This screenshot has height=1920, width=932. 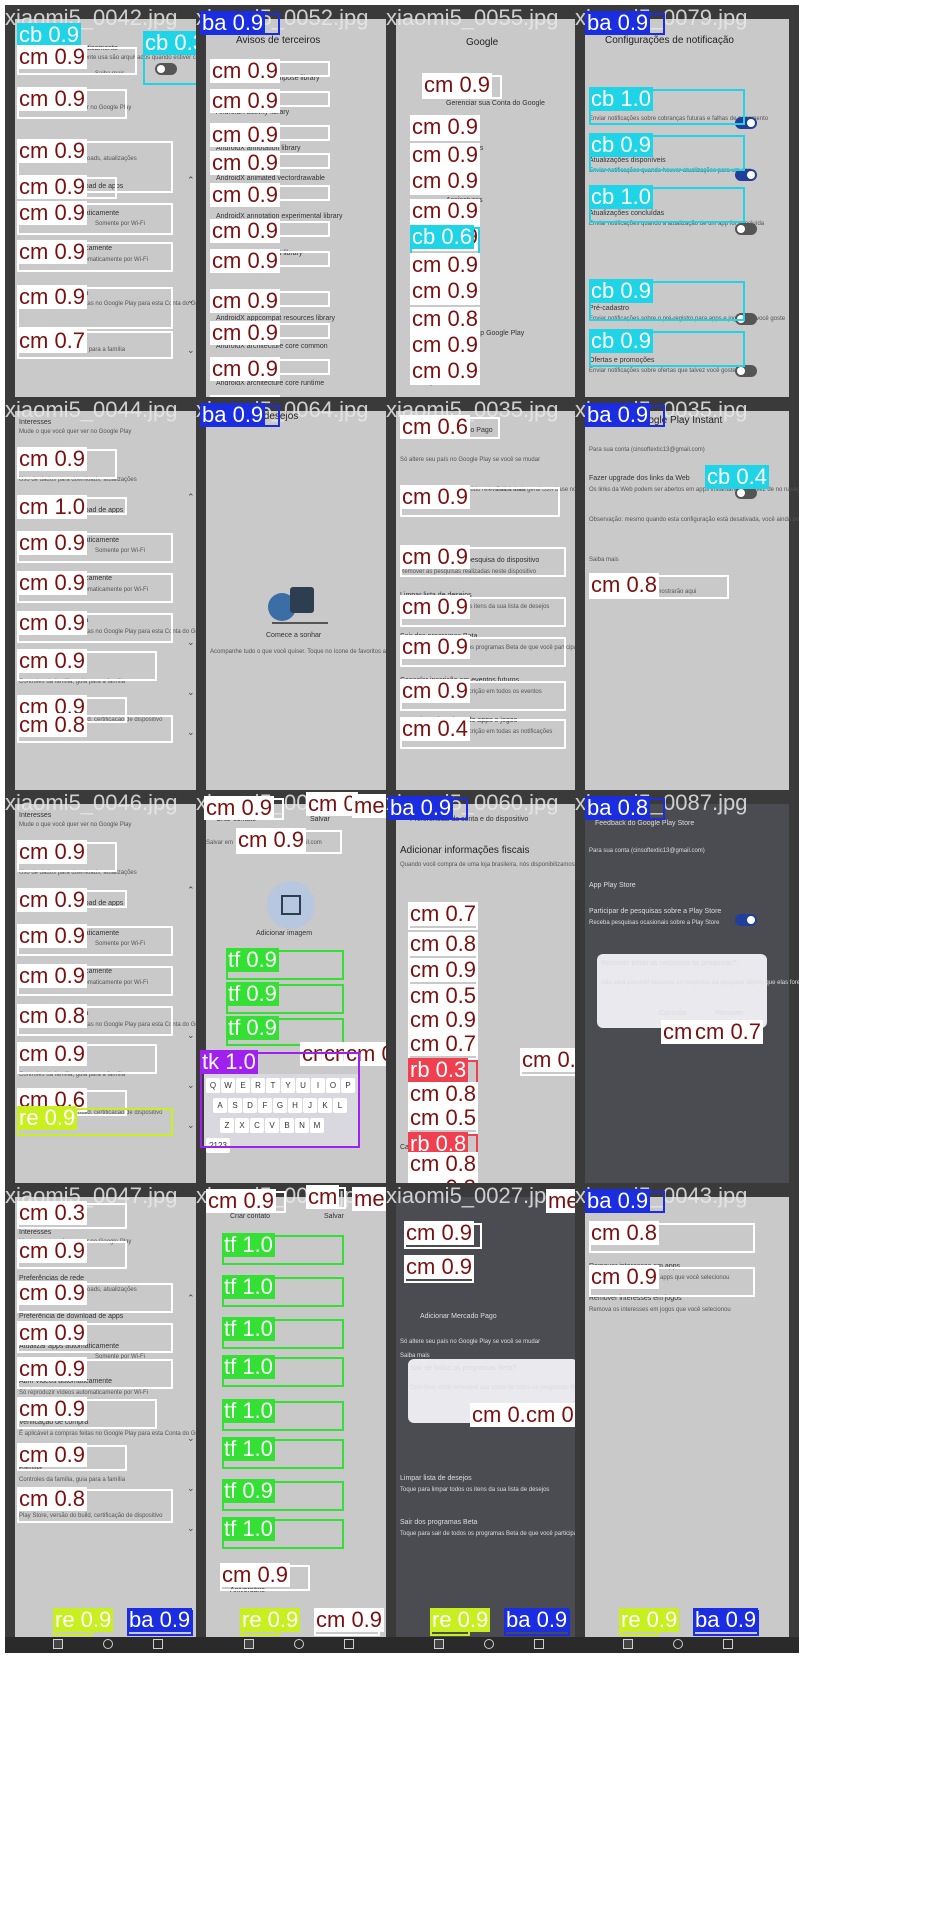 What do you see at coordinates (618, 807) in the screenshot?
I see `detection-label: ba 0.8` at bounding box center [618, 807].